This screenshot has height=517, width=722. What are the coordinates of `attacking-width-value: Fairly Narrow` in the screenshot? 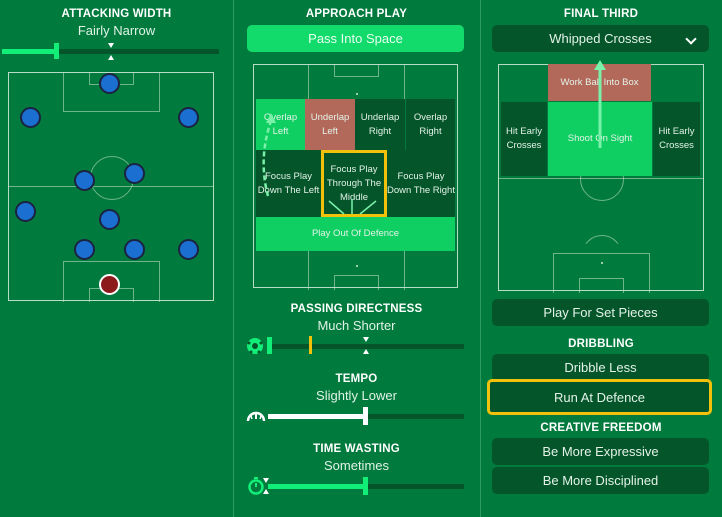 It's located at (116, 30).